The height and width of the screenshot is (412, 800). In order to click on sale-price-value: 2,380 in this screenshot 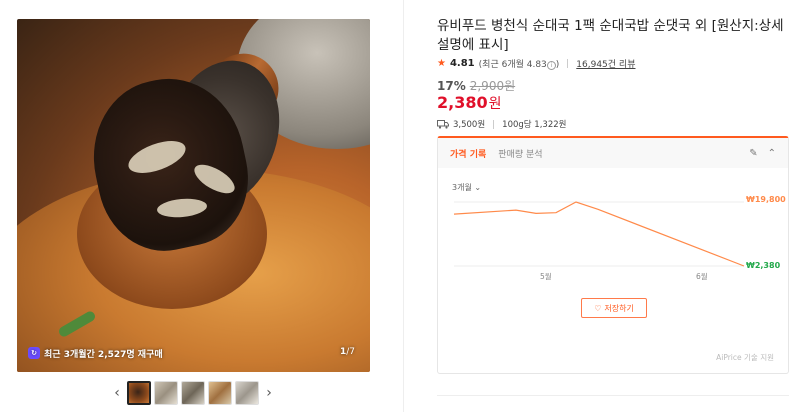, I will do `click(462, 102)`.